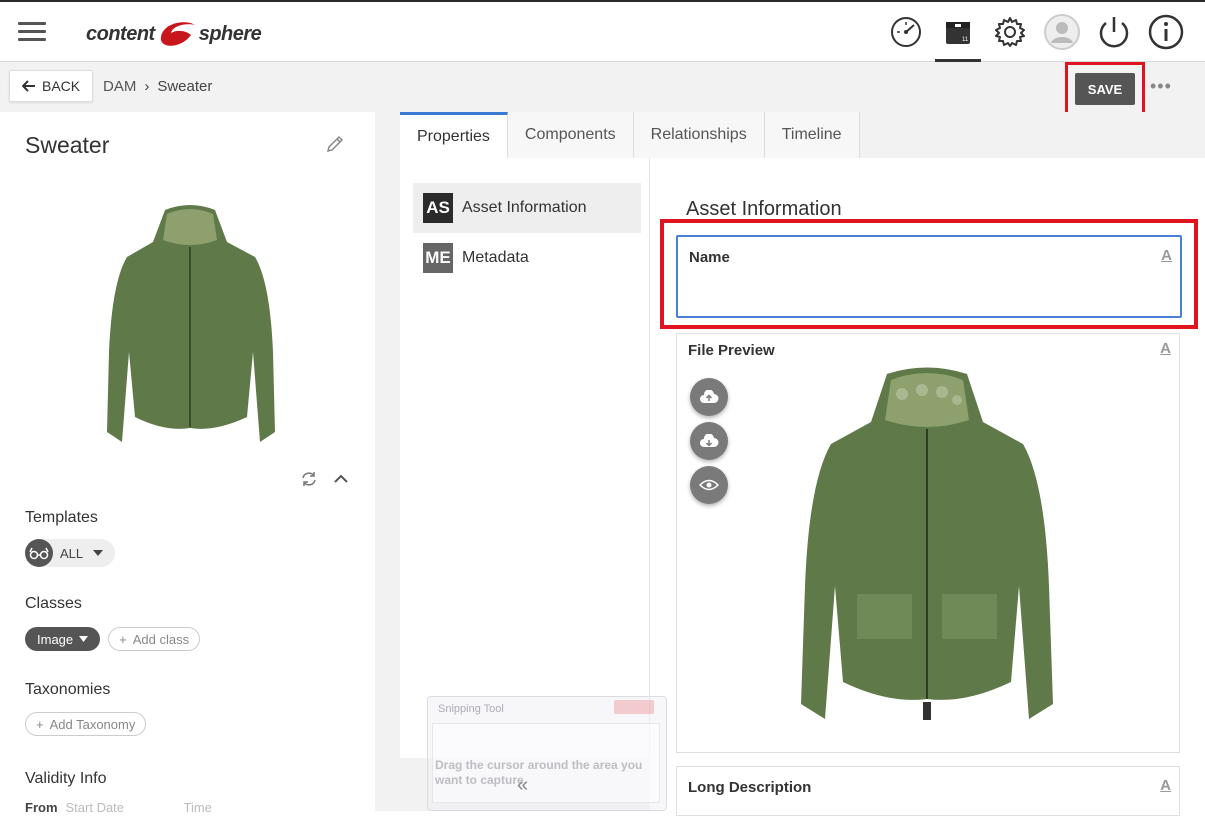 The height and width of the screenshot is (816, 1205). Describe the element at coordinates (965, 40) in the screenshot. I see `svg-text: 11` at that location.